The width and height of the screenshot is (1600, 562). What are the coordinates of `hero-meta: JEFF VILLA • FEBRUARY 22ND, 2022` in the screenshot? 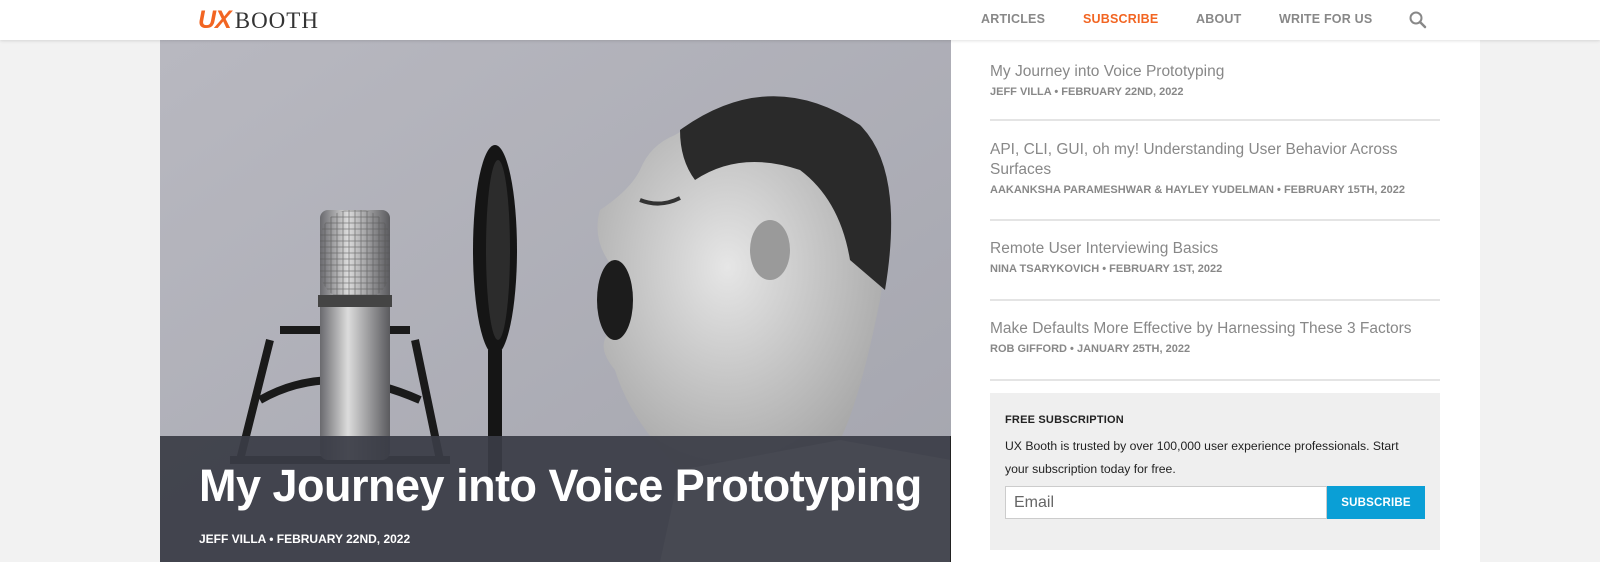 It's located at (305, 539).